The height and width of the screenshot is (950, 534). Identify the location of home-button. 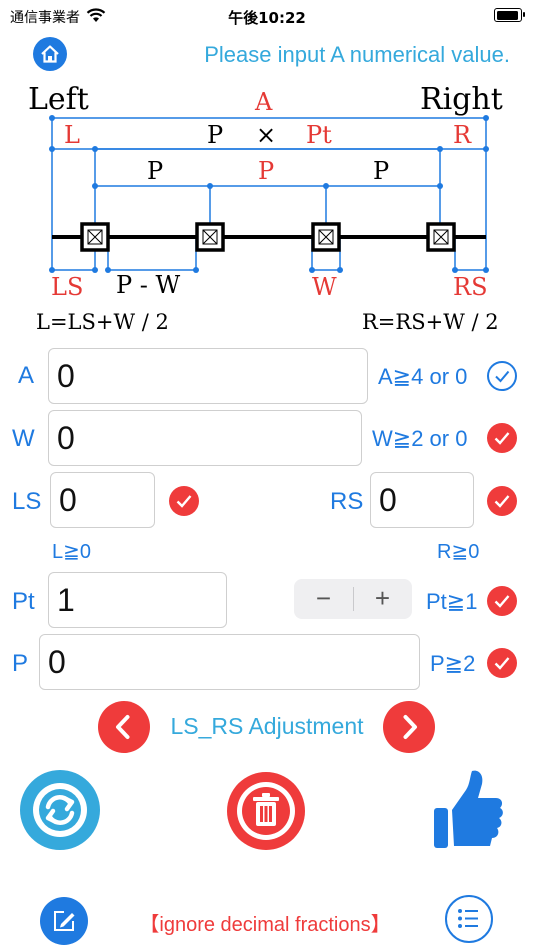
(50, 54).